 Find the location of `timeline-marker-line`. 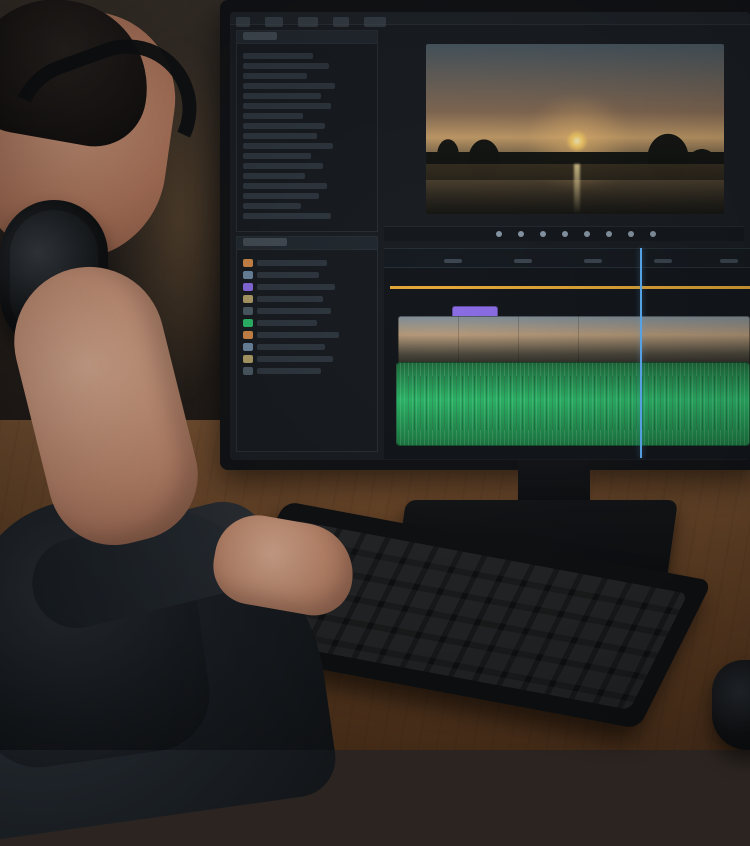

timeline-marker-line is located at coordinates (570, 287).